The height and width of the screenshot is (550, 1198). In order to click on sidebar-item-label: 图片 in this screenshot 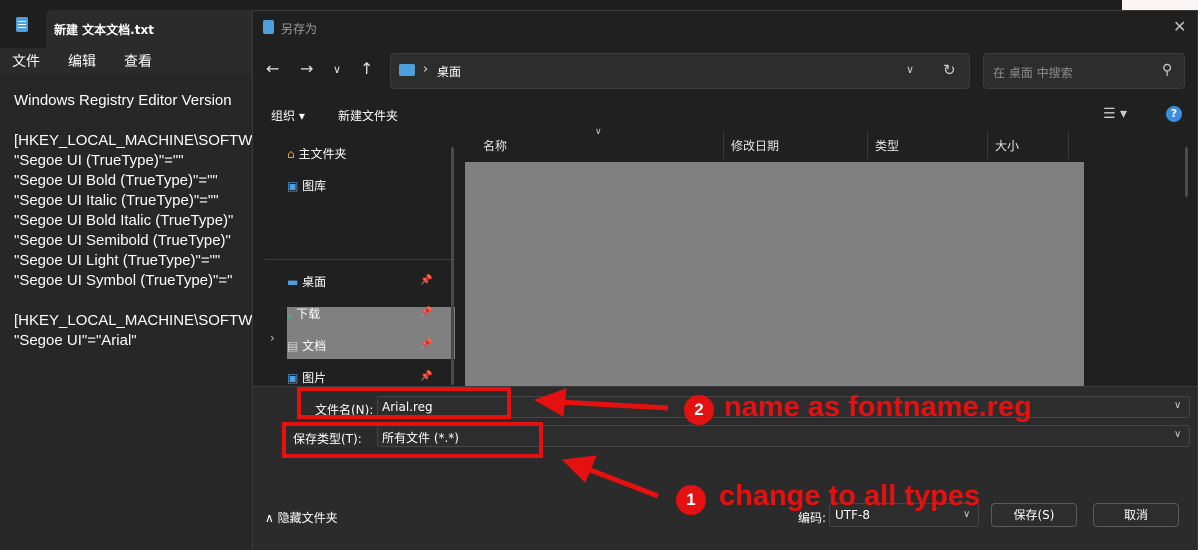, I will do `click(314, 378)`.